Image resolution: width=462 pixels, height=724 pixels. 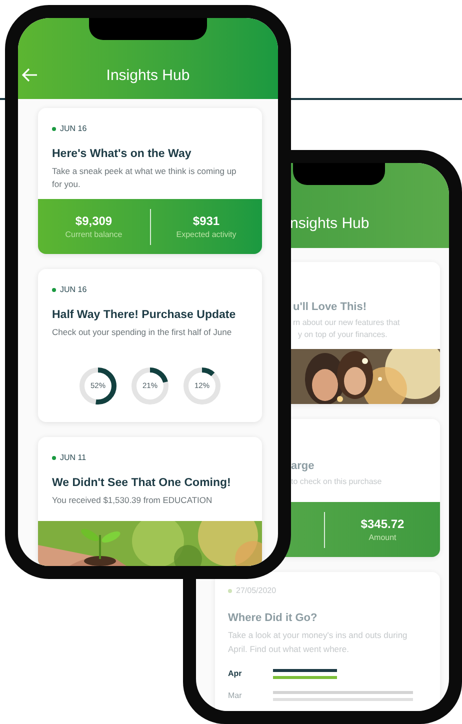 What do you see at coordinates (330, 307) in the screenshot?
I see `card-title: u'll Love This!` at bounding box center [330, 307].